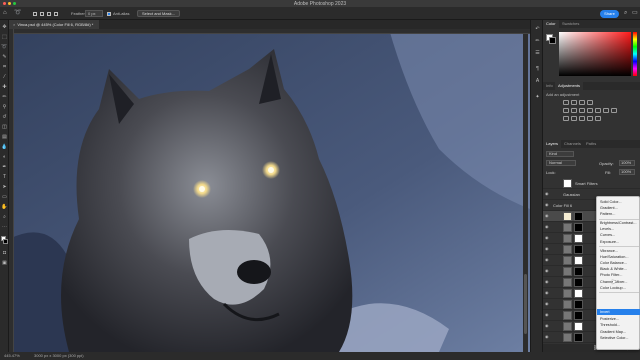 The width and height of the screenshot is (640, 360). Describe the element at coordinates (549, 86) in the screenshot. I see `tab-info: Info` at that location.